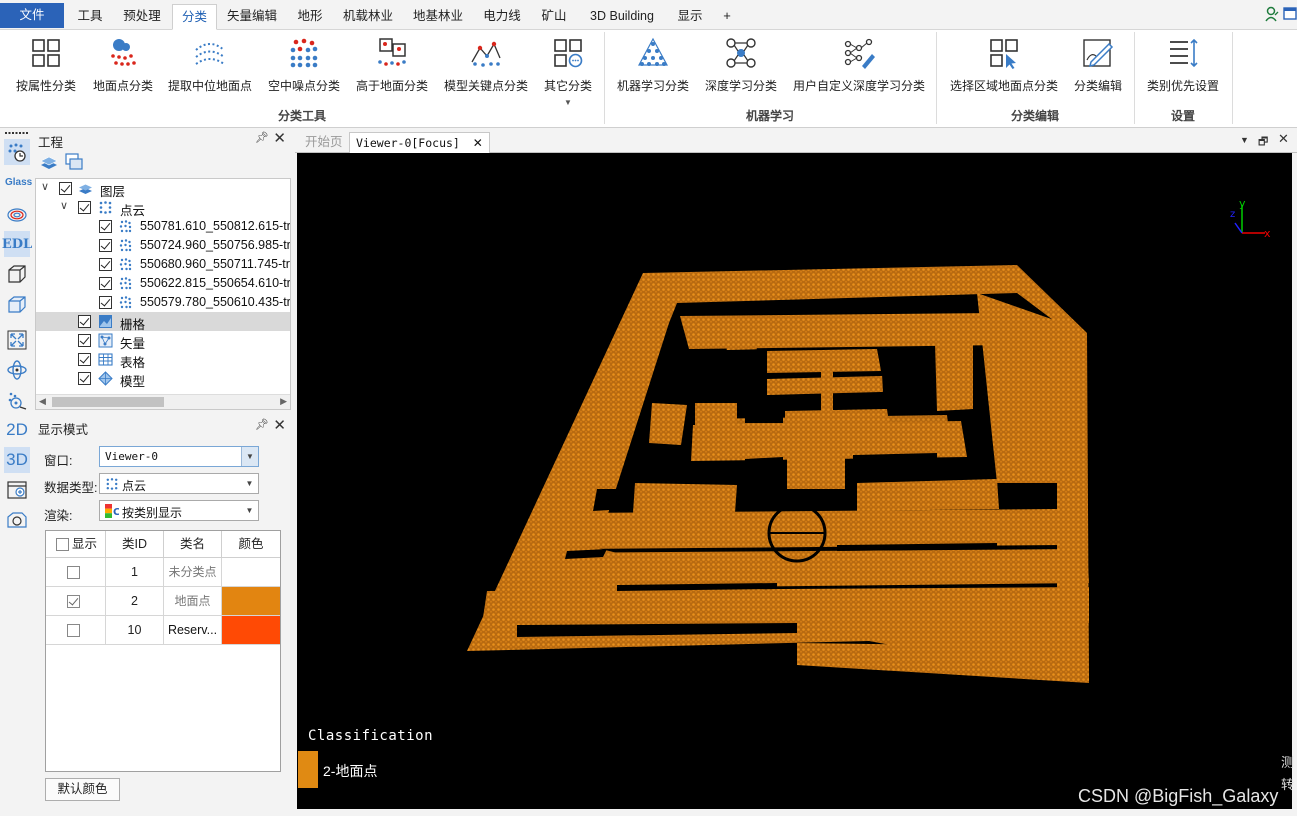  Describe the element at coordinates (46, 69) in the screenshot. I see `classify-by-attribute-button: 按属性分类` at that location.